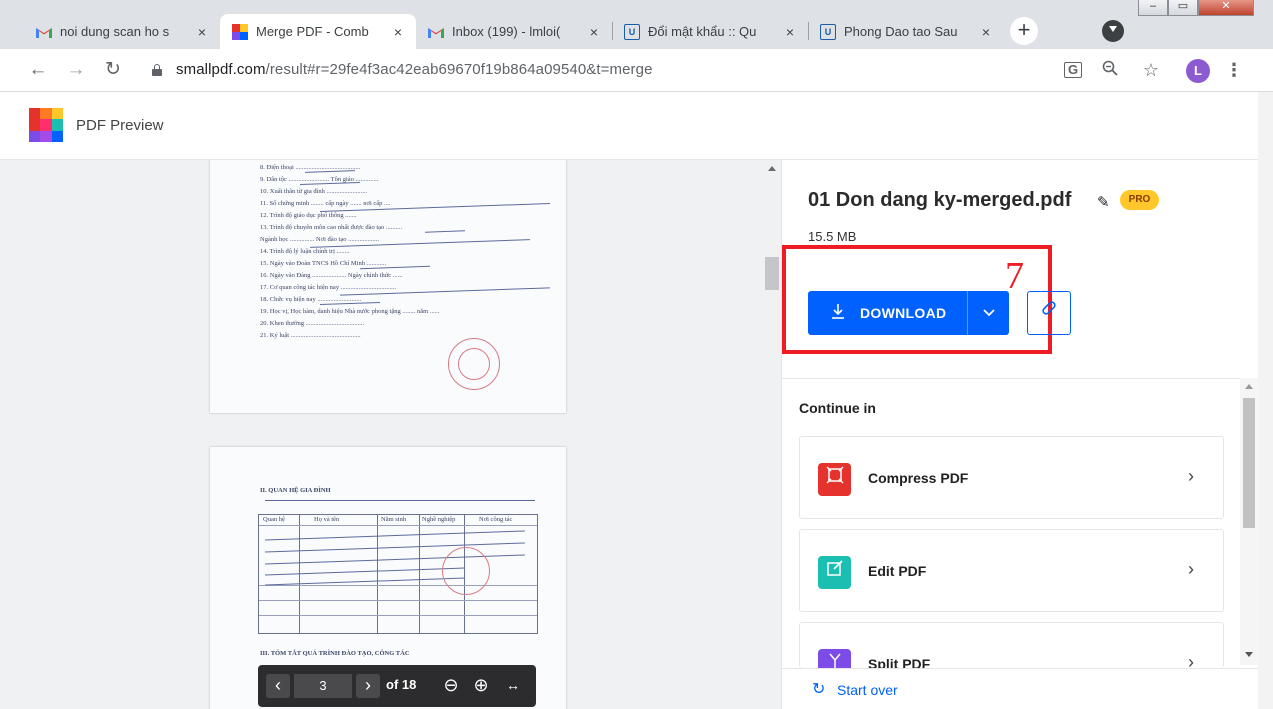  I want to click on preview-scrollbar, so click(772, 434).